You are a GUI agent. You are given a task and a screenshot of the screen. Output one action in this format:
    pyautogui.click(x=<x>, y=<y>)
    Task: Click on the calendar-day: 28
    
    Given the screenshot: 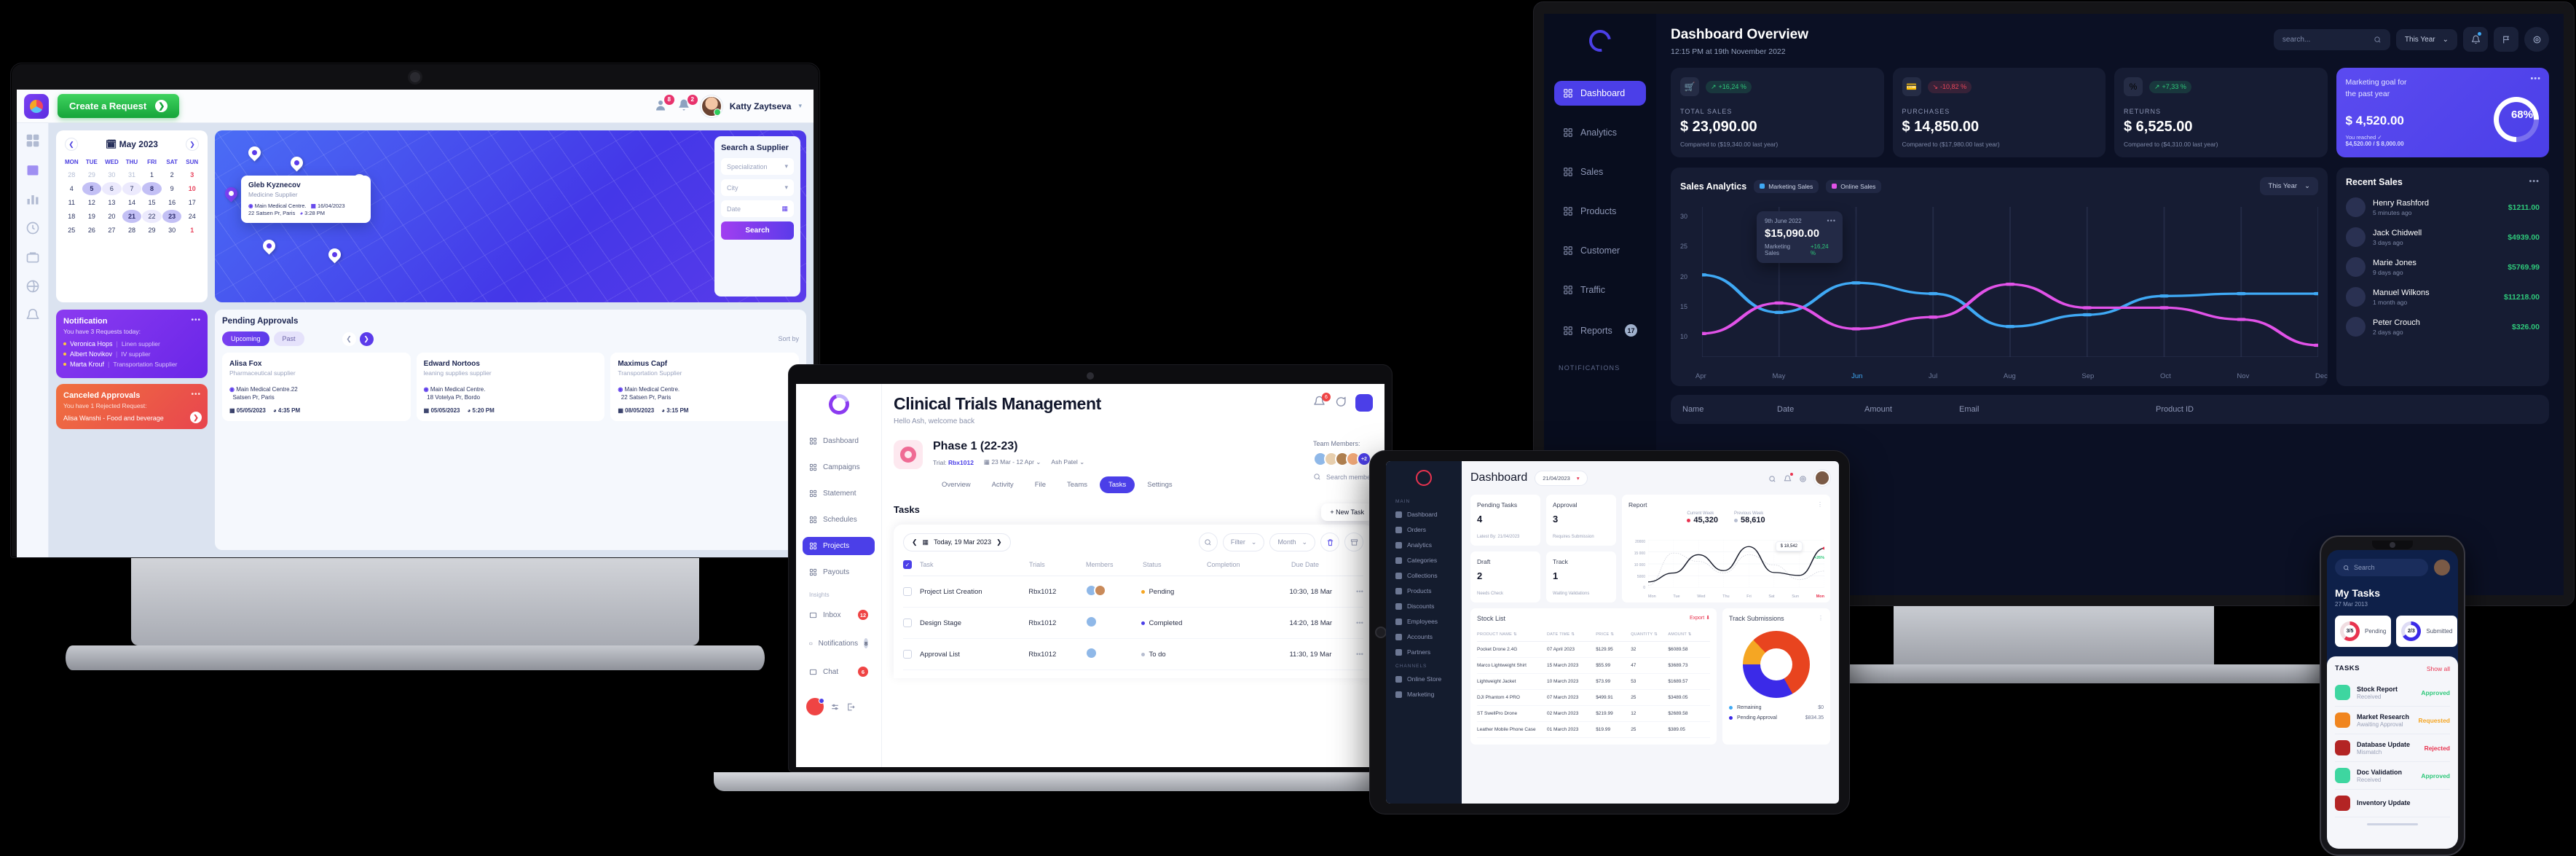 What is the action you would take?
    pyautogui.click(x=72, y=175)
    